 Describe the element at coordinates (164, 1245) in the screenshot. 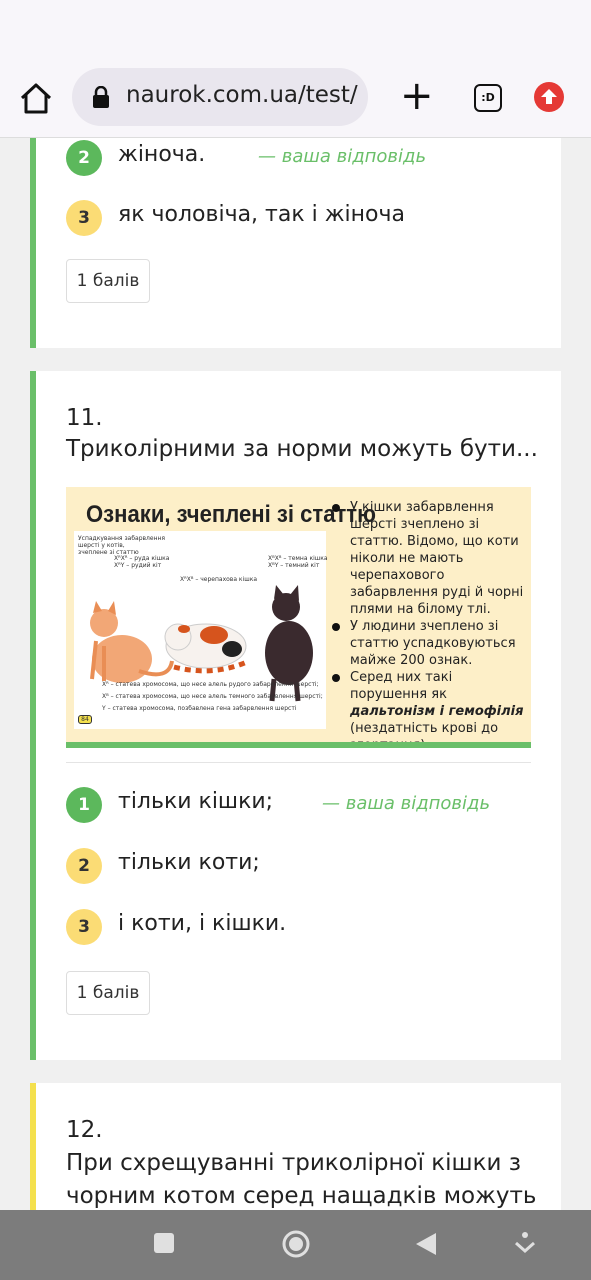

I see `recents-icon` at that location.